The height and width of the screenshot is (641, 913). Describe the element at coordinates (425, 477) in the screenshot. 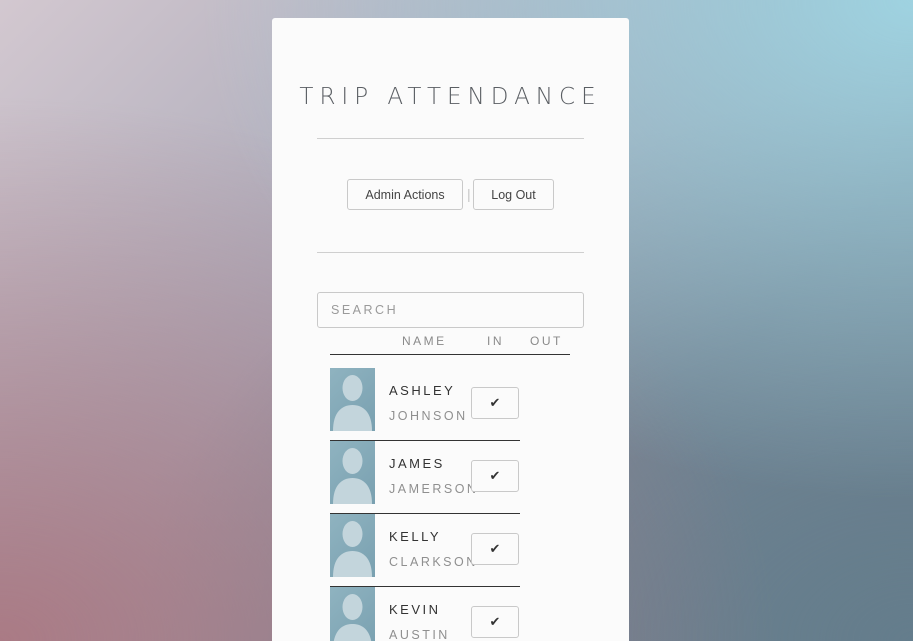

I see `table-row: JAMES JAMERSON ✔` at that location.